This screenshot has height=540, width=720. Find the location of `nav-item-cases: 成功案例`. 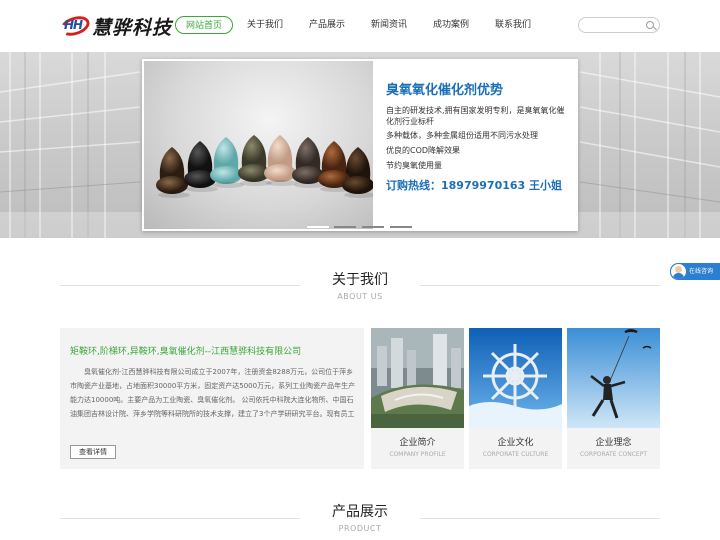

nav-item-cases: 成功案例 is located at coordinates (451, 25).